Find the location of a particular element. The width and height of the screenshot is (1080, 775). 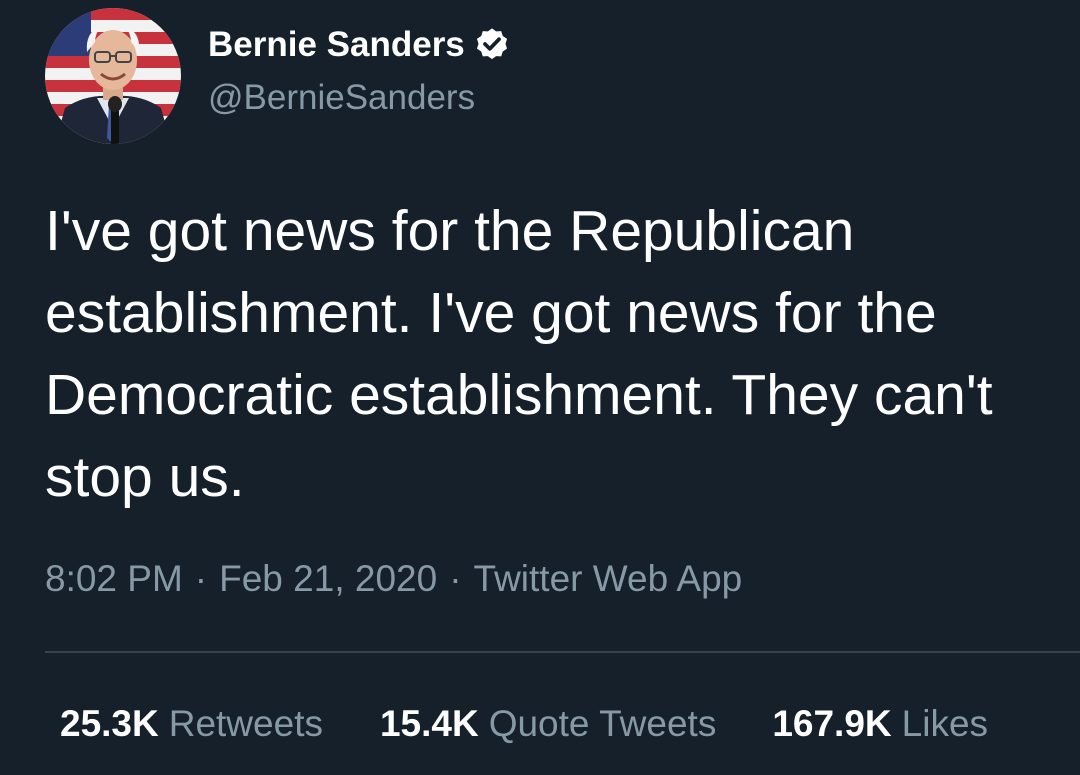

retweets-stat: 25.3K Retweets is located at coordinates (191, 724).